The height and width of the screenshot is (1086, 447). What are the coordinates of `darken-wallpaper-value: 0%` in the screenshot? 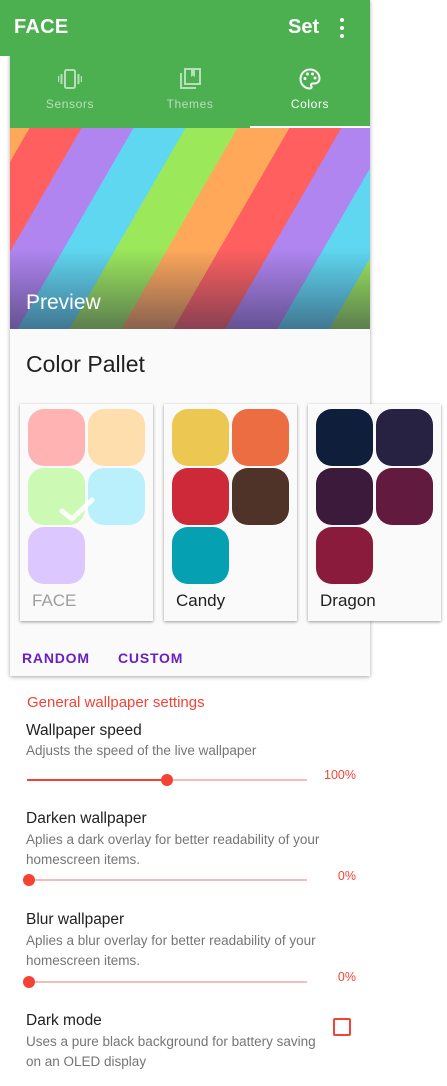 It's located at (346, 876).